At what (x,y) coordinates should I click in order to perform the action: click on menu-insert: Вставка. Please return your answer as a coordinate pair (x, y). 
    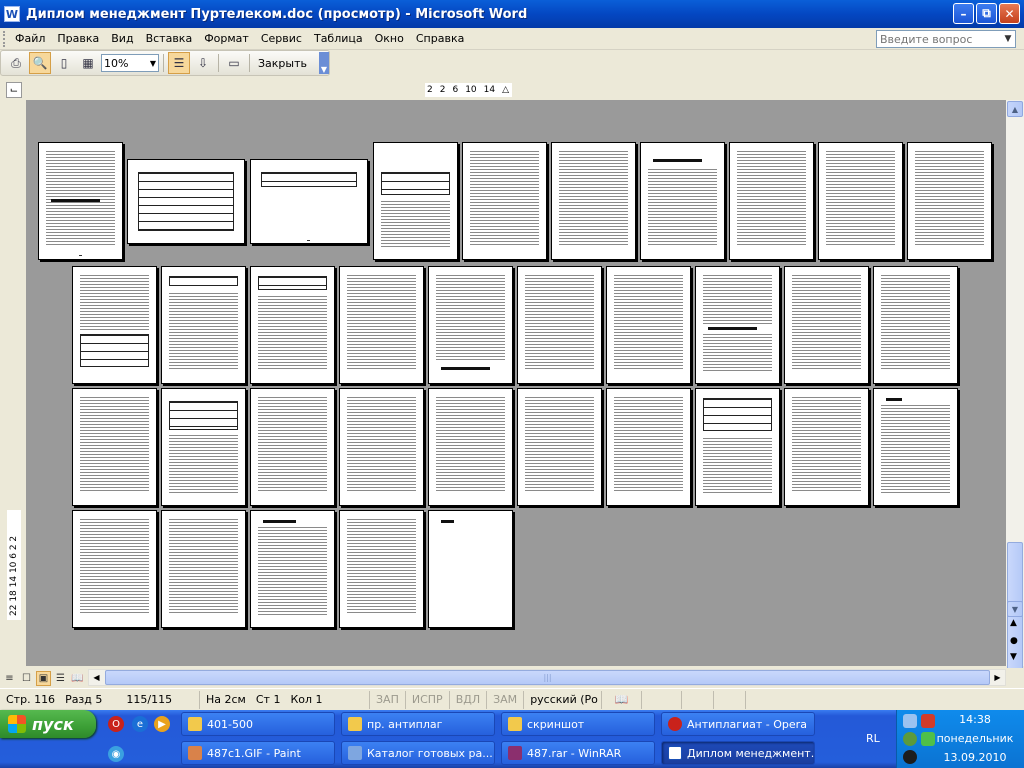
    Looking at the image, I should click on (169, 38).